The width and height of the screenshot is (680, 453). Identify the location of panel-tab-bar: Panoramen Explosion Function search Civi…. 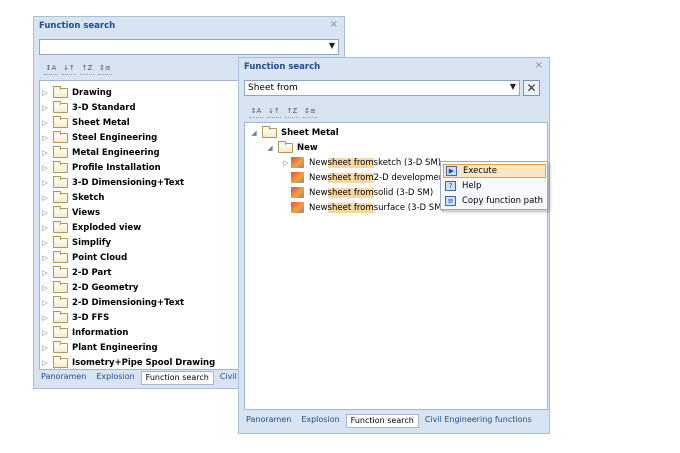
(389, 421).